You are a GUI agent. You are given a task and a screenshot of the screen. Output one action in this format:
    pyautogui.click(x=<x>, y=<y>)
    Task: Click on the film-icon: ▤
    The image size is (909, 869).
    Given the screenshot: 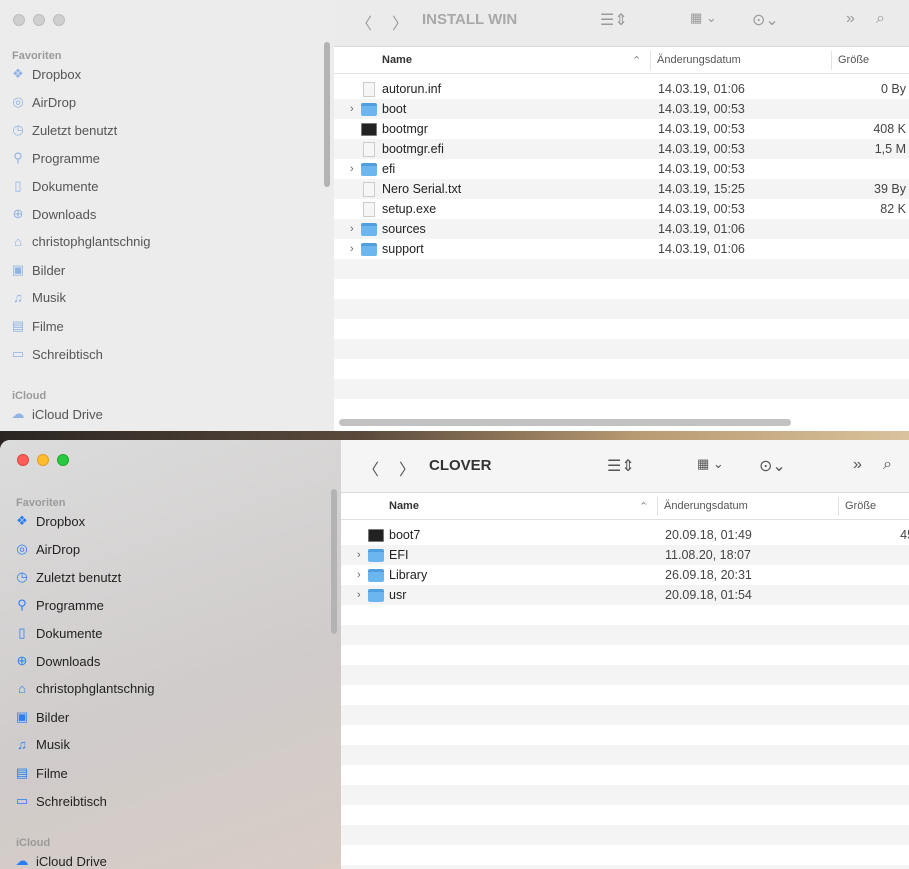 What is the action you would take?
    pyautogui.click(x=22, y=772)
    